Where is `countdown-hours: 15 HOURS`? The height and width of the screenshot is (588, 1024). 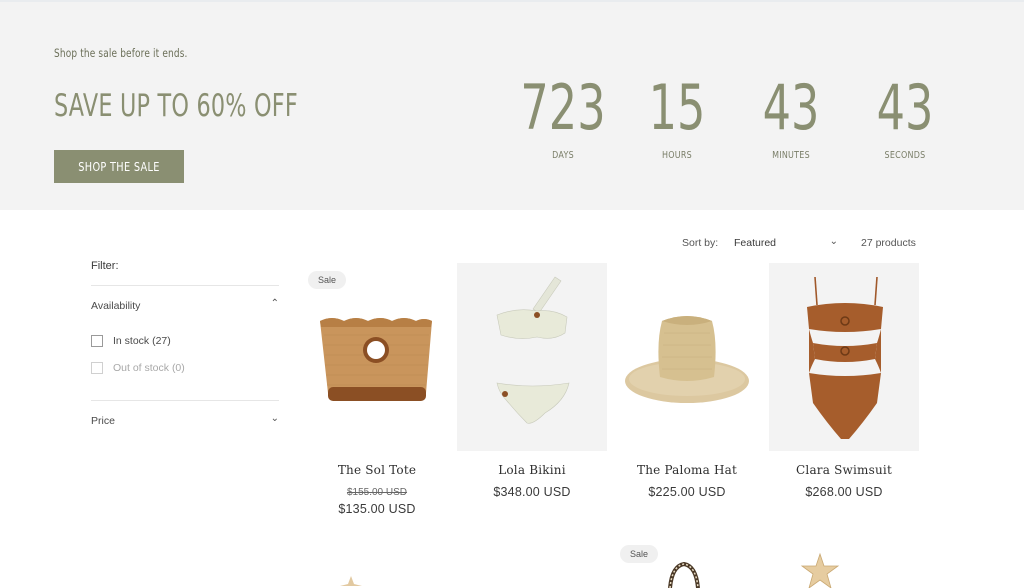
countdown-hours: 15 HOURS is located at coordinates (677, 116).